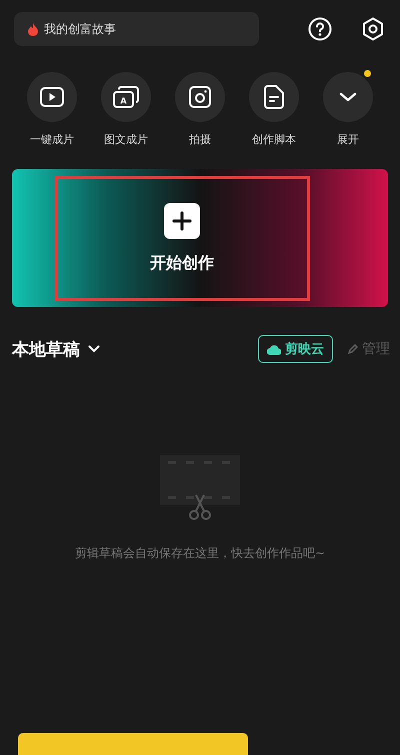 The height and width of the screenshot is (755, 400). I want to click on settings-icon, so click(373, 29).